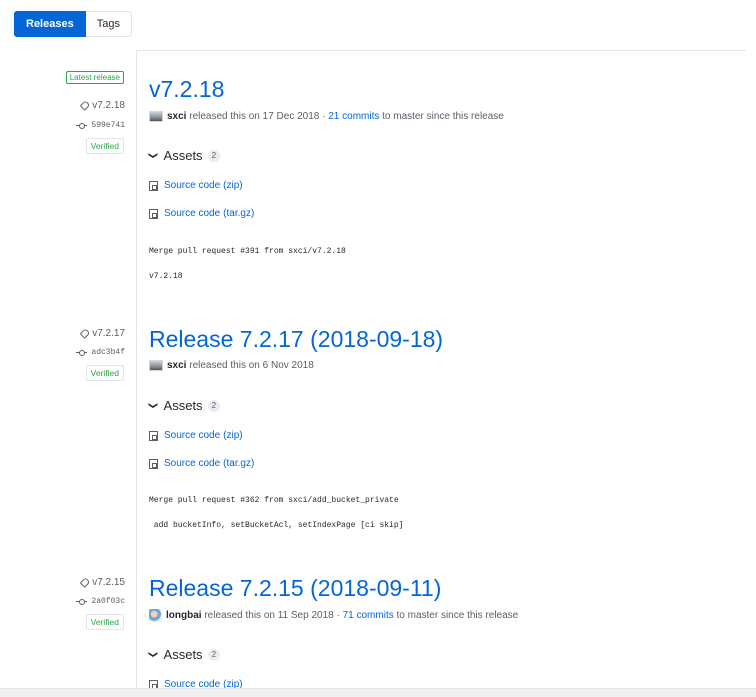 The width and height of the screenshot is (756, 697). I want to click on released-text: released this on 11 Sep 2018 ·, so click(272, 615).